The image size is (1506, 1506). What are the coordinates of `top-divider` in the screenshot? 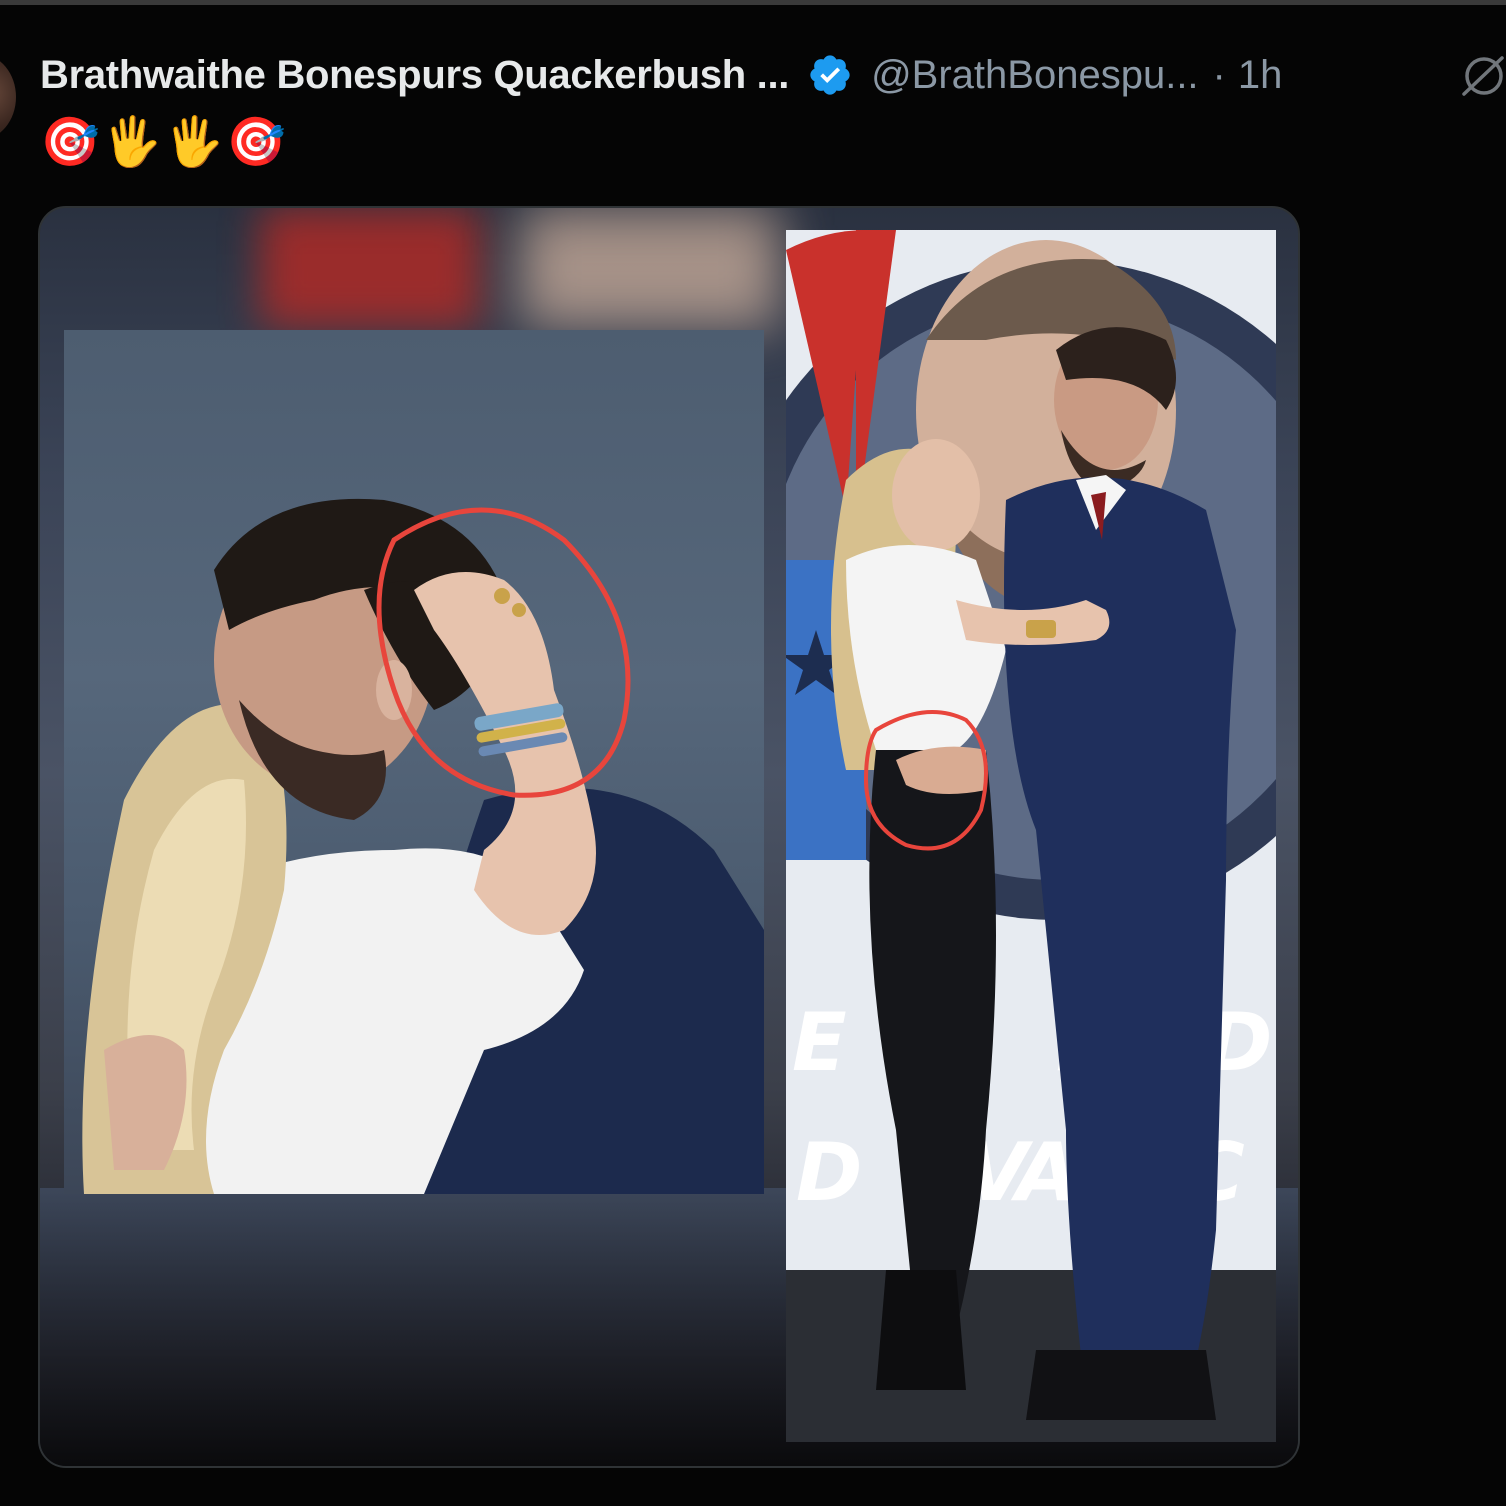 It's located at (753, 2).